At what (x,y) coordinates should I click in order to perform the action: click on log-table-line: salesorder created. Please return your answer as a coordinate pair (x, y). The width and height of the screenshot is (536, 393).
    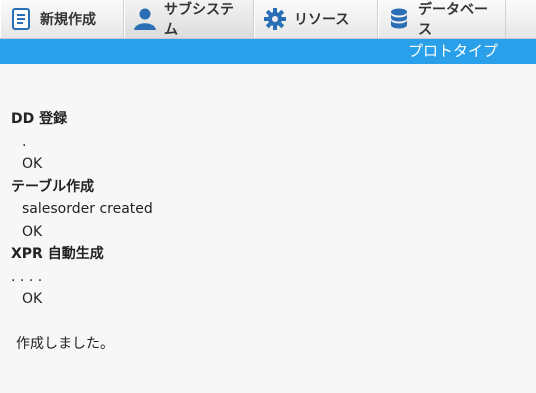
    Looking at the image, I should click on (87, 209).